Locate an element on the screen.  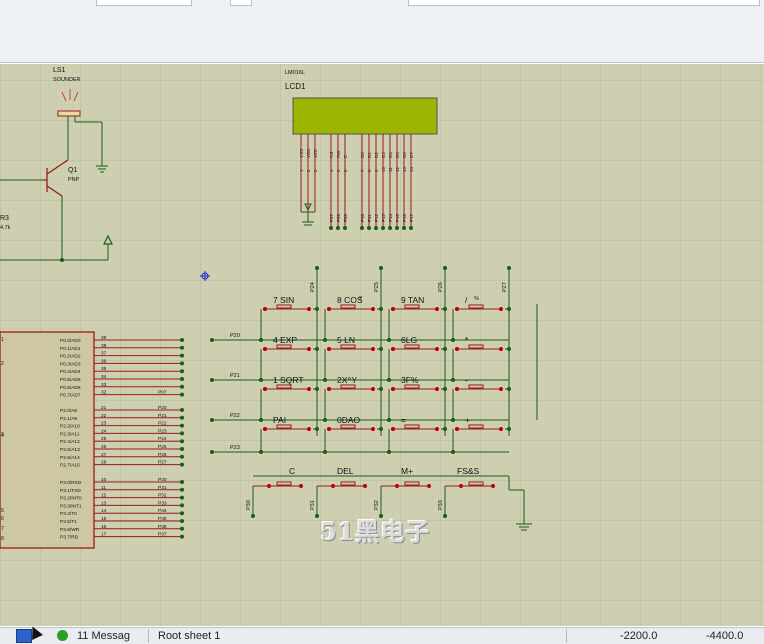
mcu-pin-number: 32 is located at coordinates (104, 393).